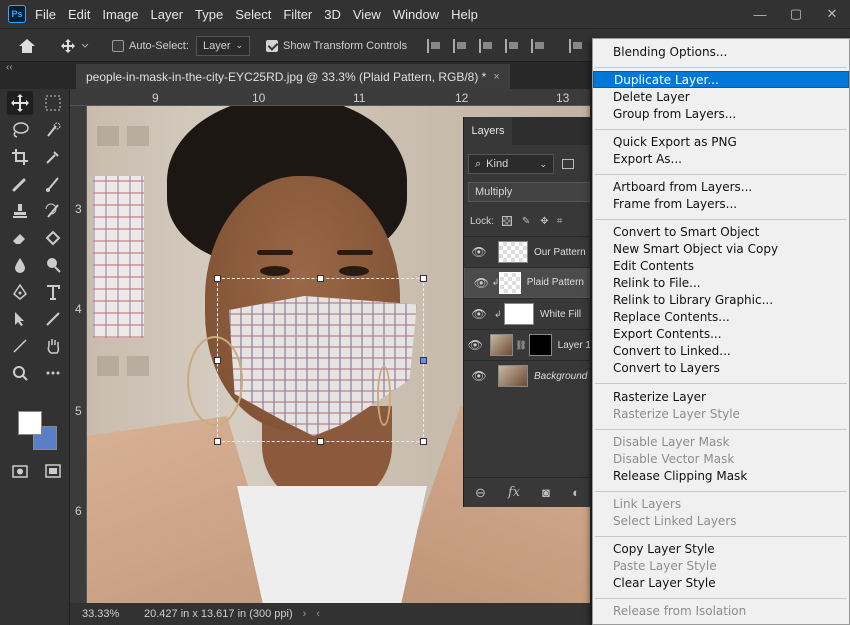 The image size is (850, 625). I want to click on collapse-panels-icon: ‹‹, so click(9, 67).